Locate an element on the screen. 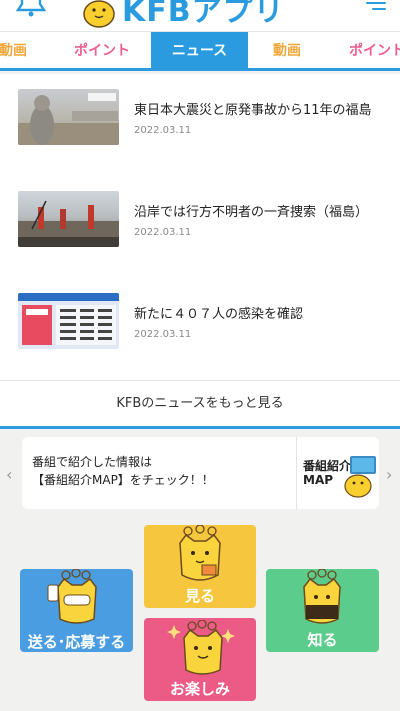 Image resolution: width=400 pixels, height=711 pixels. tile-okuru: 送る･応募する is located at coordinates (76, 610).